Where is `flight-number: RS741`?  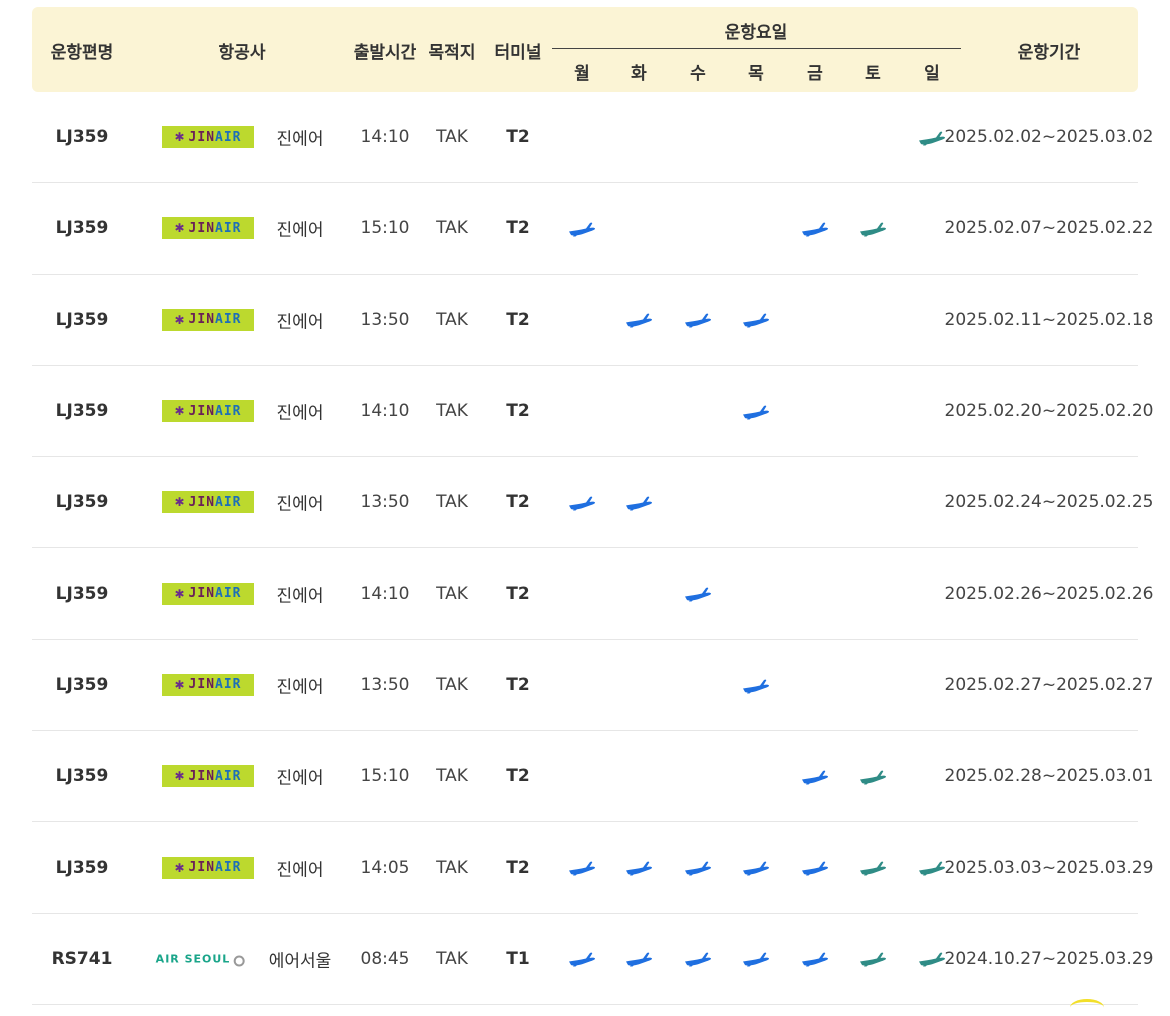 flight-number: RS741 is located at coordinates (82, 958).